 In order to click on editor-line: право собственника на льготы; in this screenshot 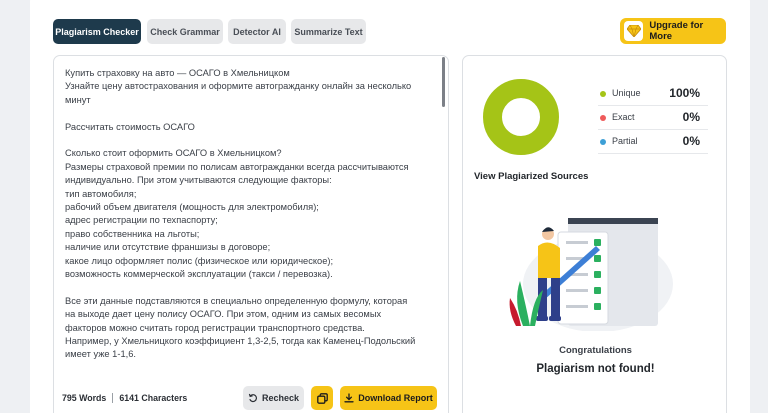, I will do `click(132, 233)`.